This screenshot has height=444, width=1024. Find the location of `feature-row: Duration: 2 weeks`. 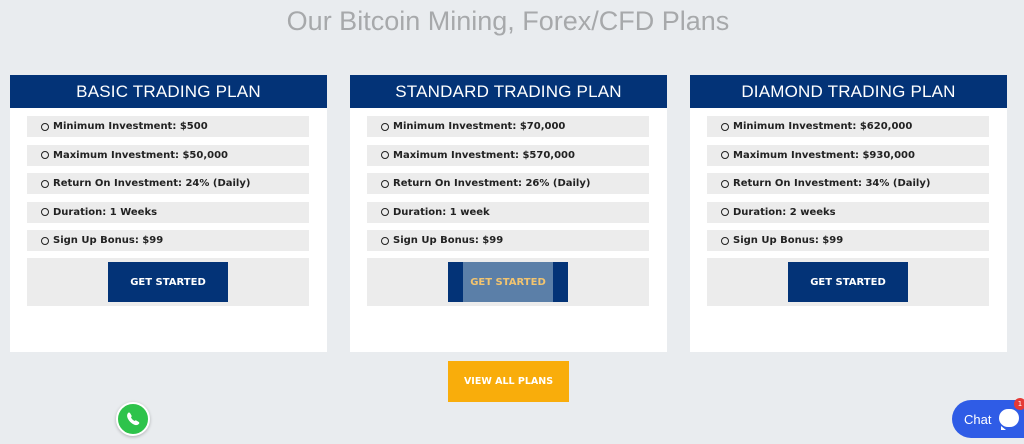

feature-row: Duration: 2 weeks is located at coordinates (848, 212).